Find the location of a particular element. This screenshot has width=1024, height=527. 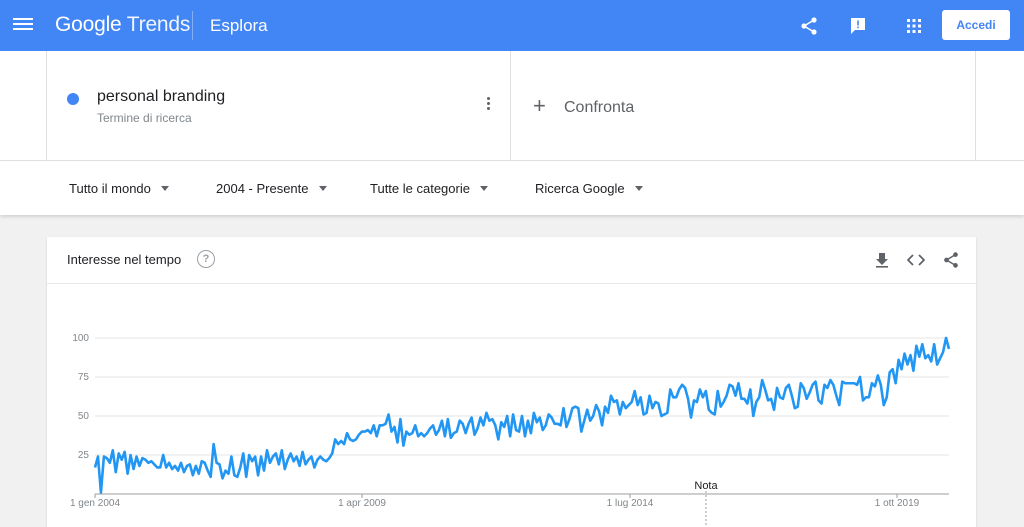

compare-button: + Confronta is located at coordinates (743, 105).